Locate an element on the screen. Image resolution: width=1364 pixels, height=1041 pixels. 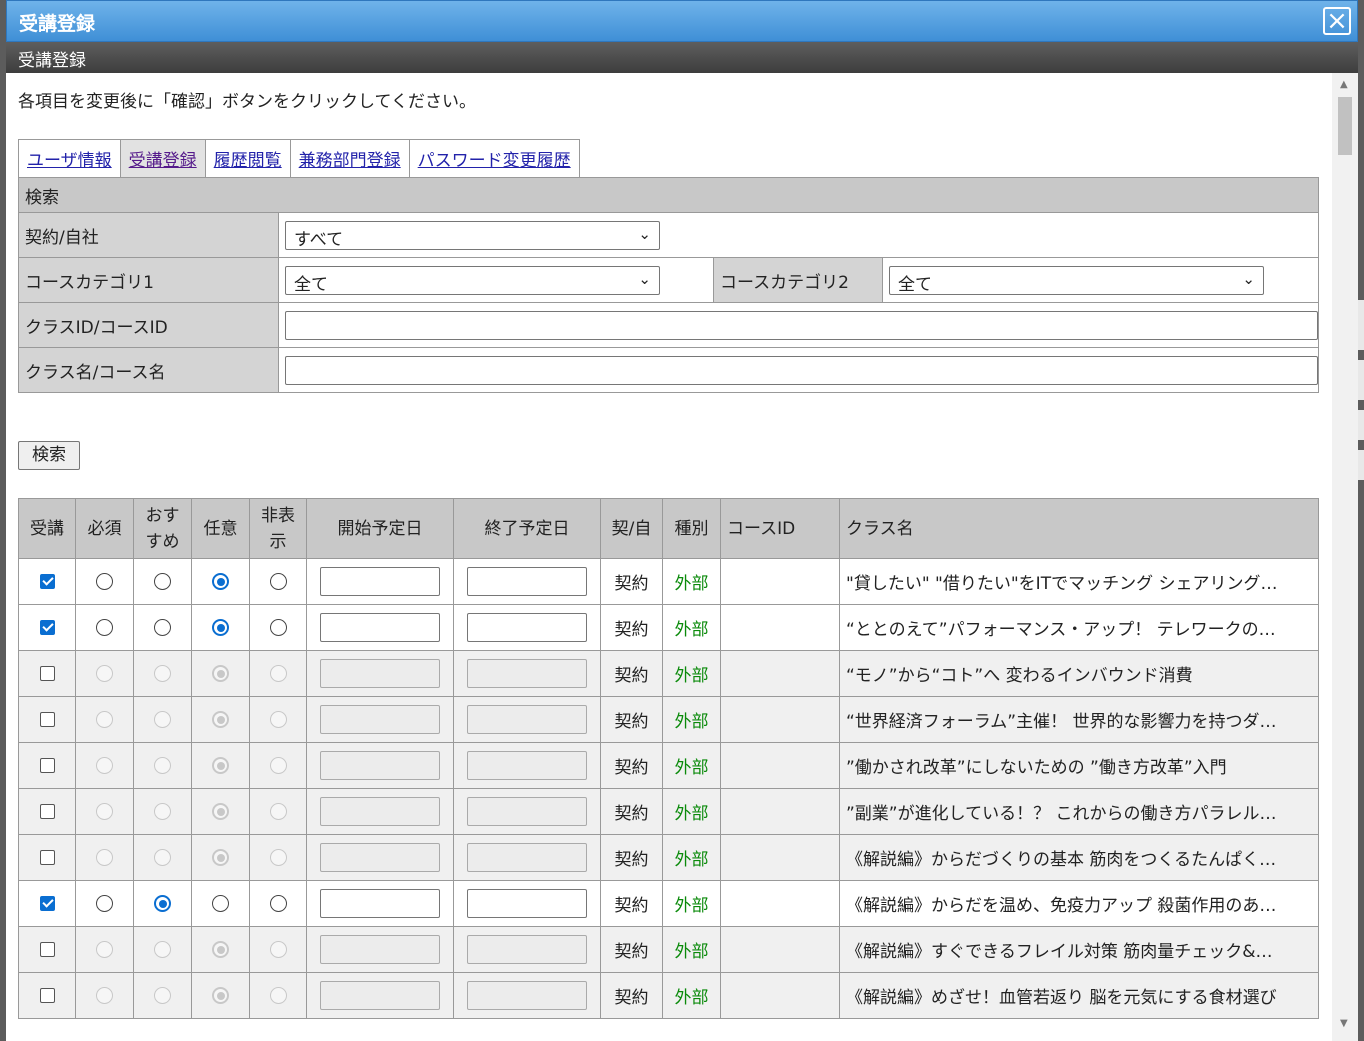
recommended-cell is located at coordinates (162, 627).